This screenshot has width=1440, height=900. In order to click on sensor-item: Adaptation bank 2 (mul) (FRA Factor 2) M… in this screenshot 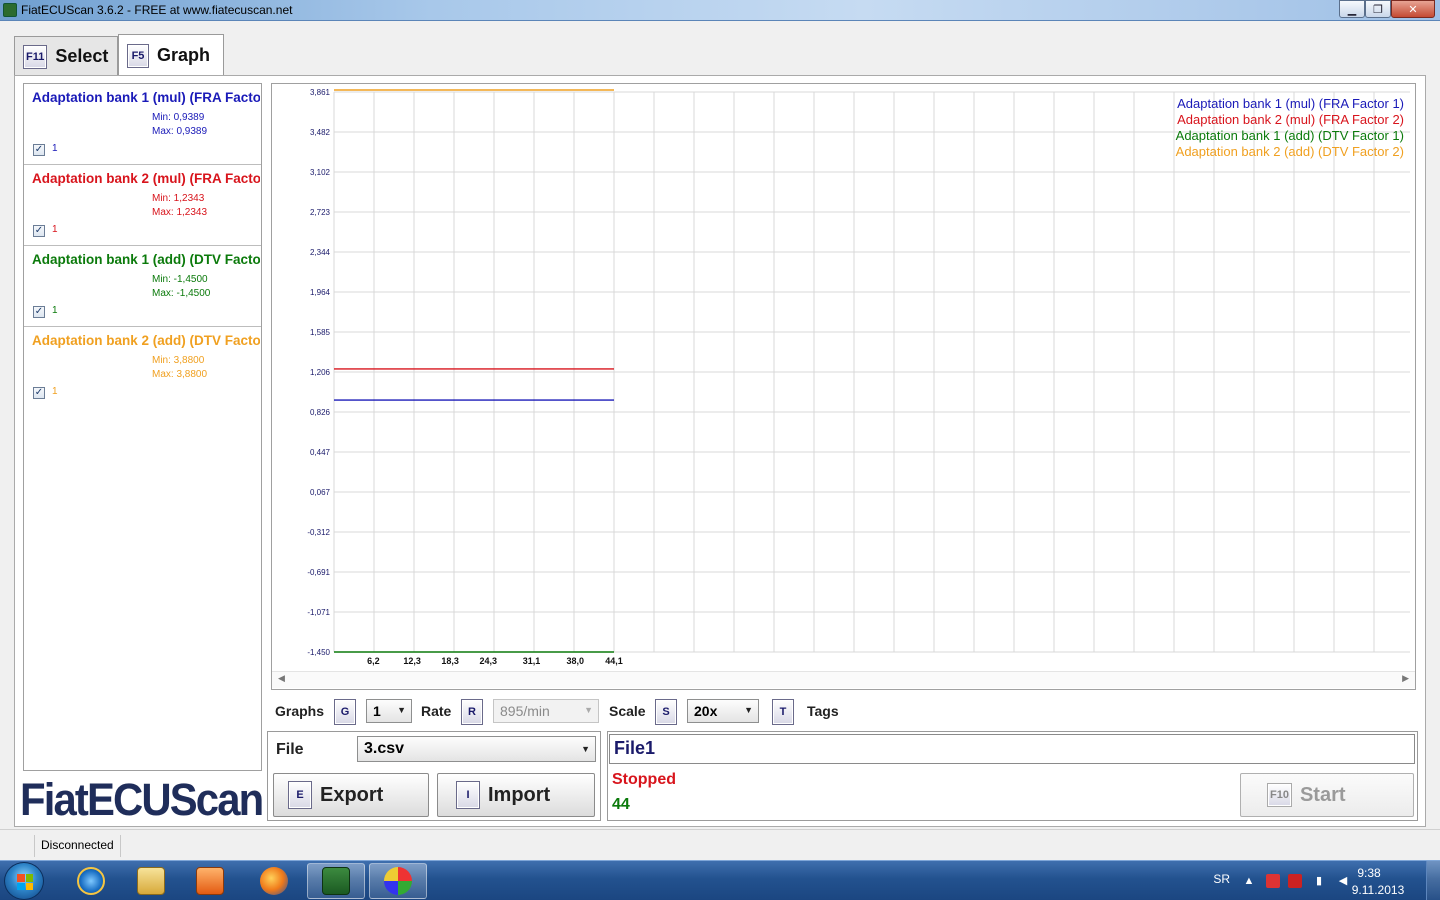, I will do `click(142, 205)`.